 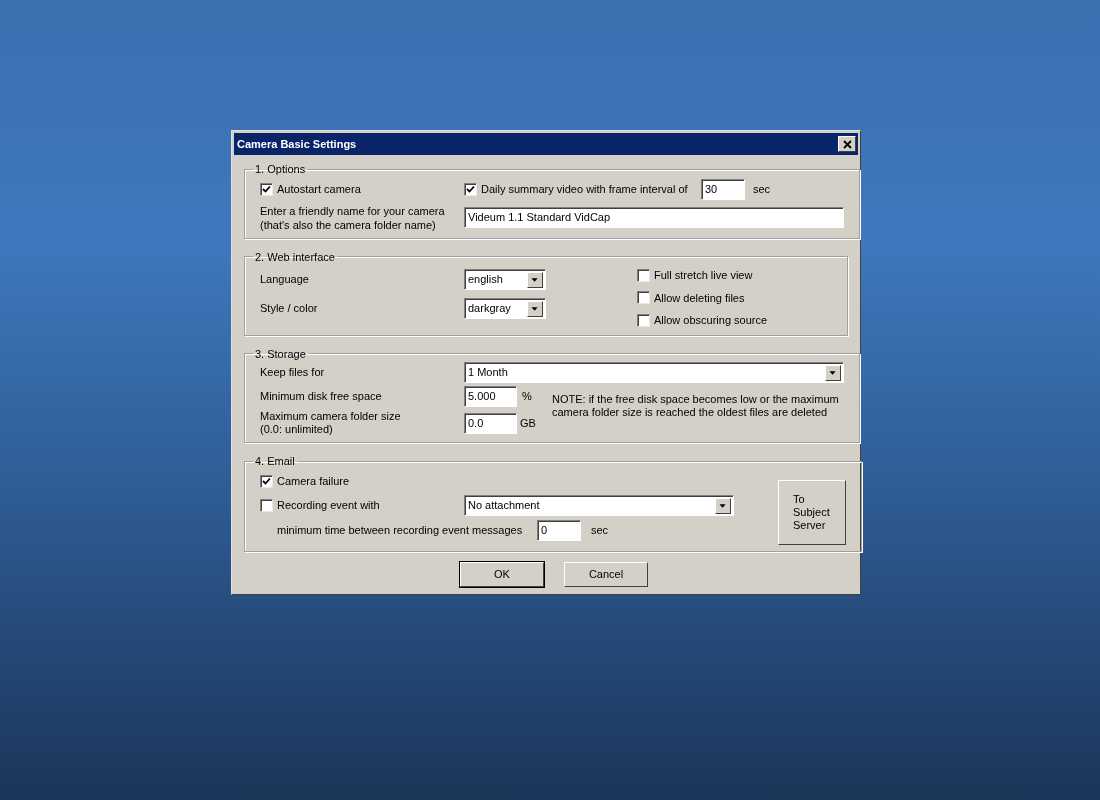 What do you see at coordinates (527, 397) in the screenshot?
I see `unit-label: %` at bounding box center [527, 397].